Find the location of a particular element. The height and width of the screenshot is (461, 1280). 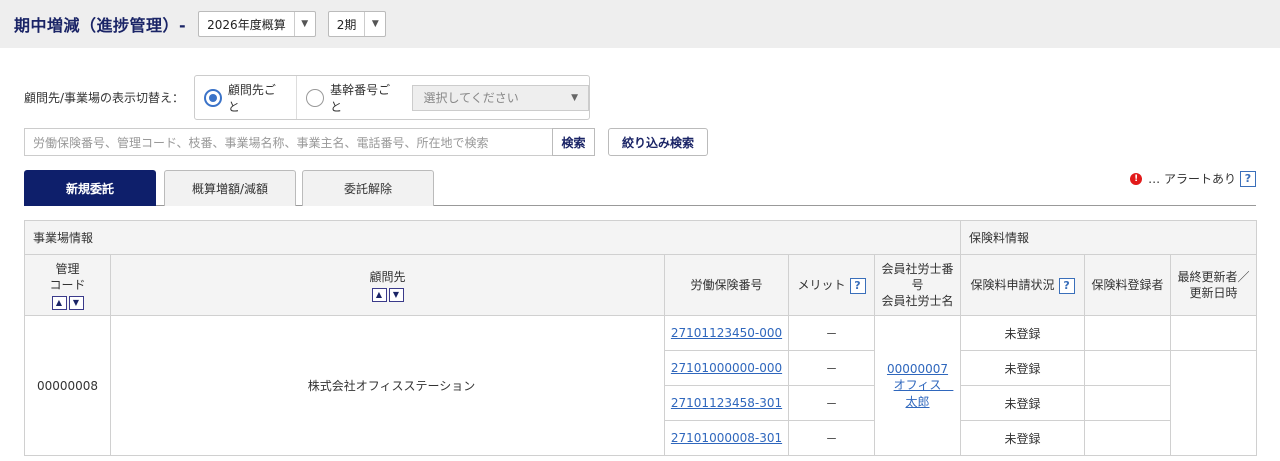

radio-by-base-number: 基幹番号ごと is located at coordinates (353, 97).